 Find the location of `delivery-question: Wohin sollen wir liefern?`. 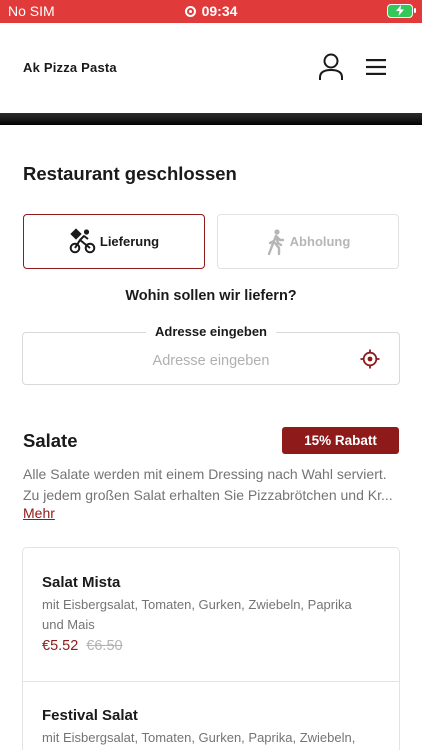

delivery-question: Wohin sollen wir liefern? is located at coordinates (211, 296).